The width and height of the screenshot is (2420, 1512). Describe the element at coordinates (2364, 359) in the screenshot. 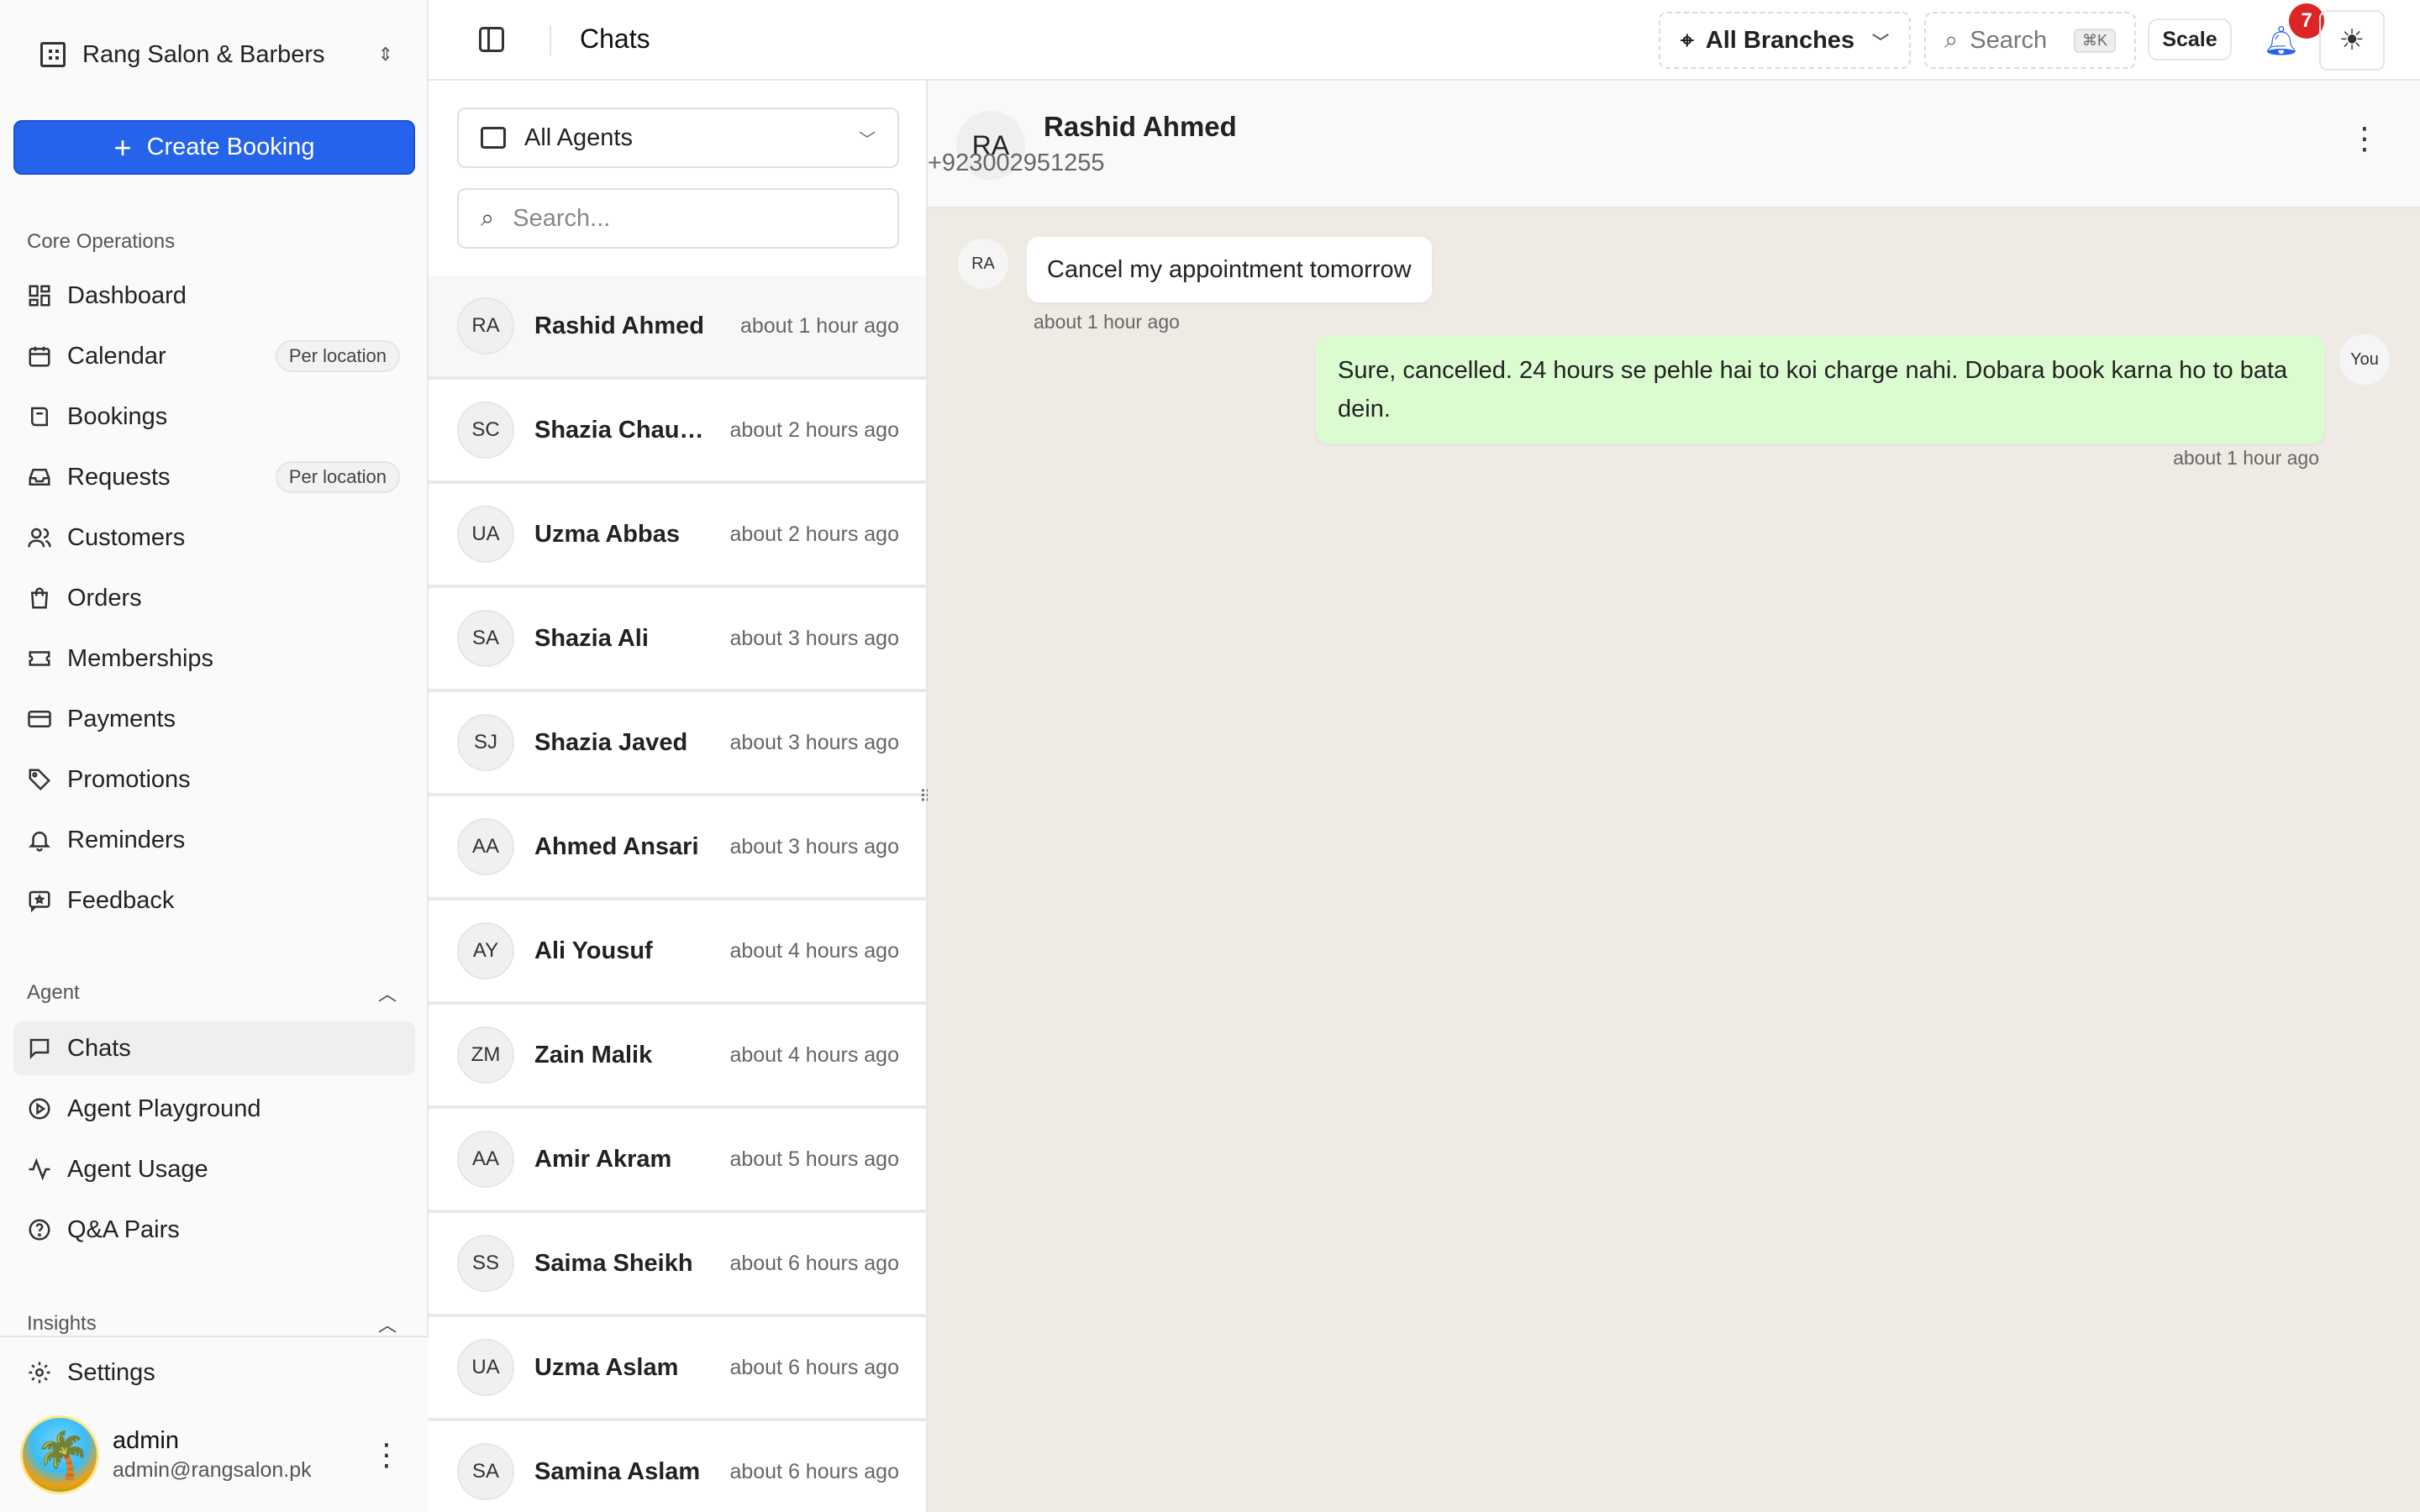

I see `avatar: You` at that location.